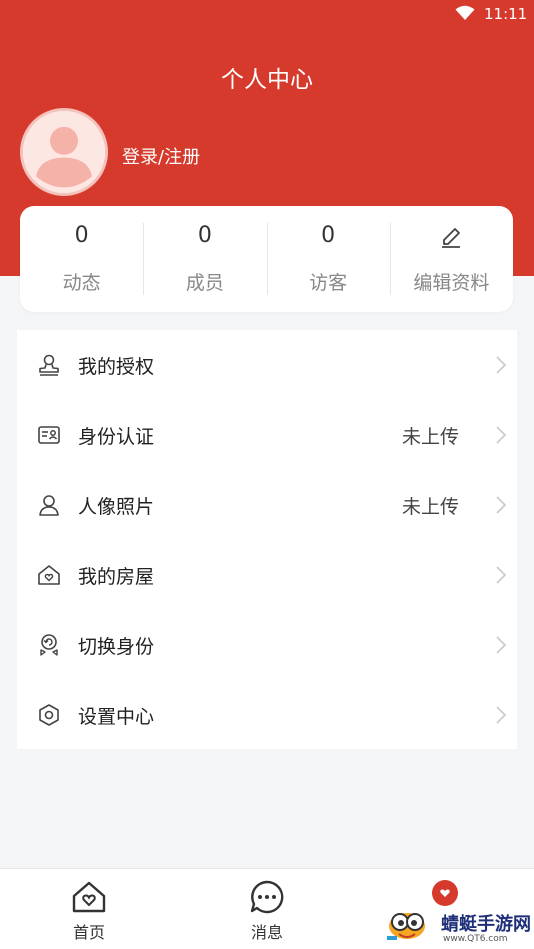 This screenshot has height=949, width=534. Describe the element at coordinates (267, 435) in the screenshot. I see `menu-item-identity: 身份认证 未上传` at that location.